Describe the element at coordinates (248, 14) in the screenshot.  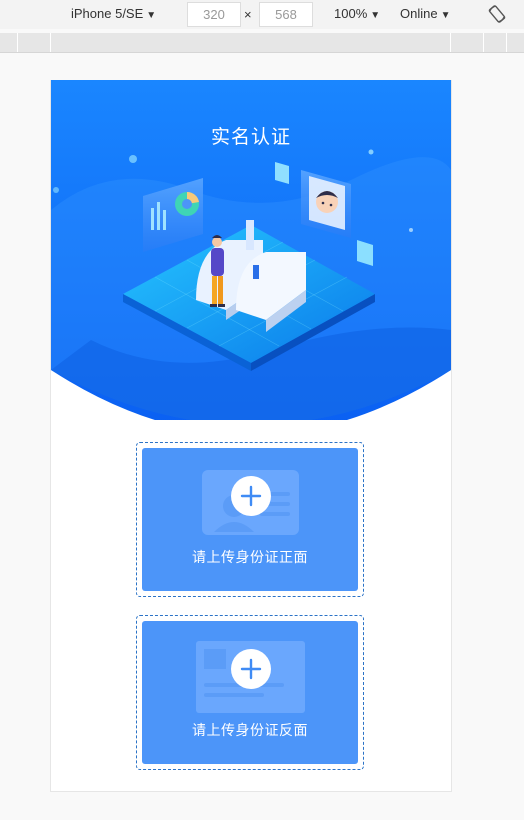
I see `times-sign: ×` at that location.